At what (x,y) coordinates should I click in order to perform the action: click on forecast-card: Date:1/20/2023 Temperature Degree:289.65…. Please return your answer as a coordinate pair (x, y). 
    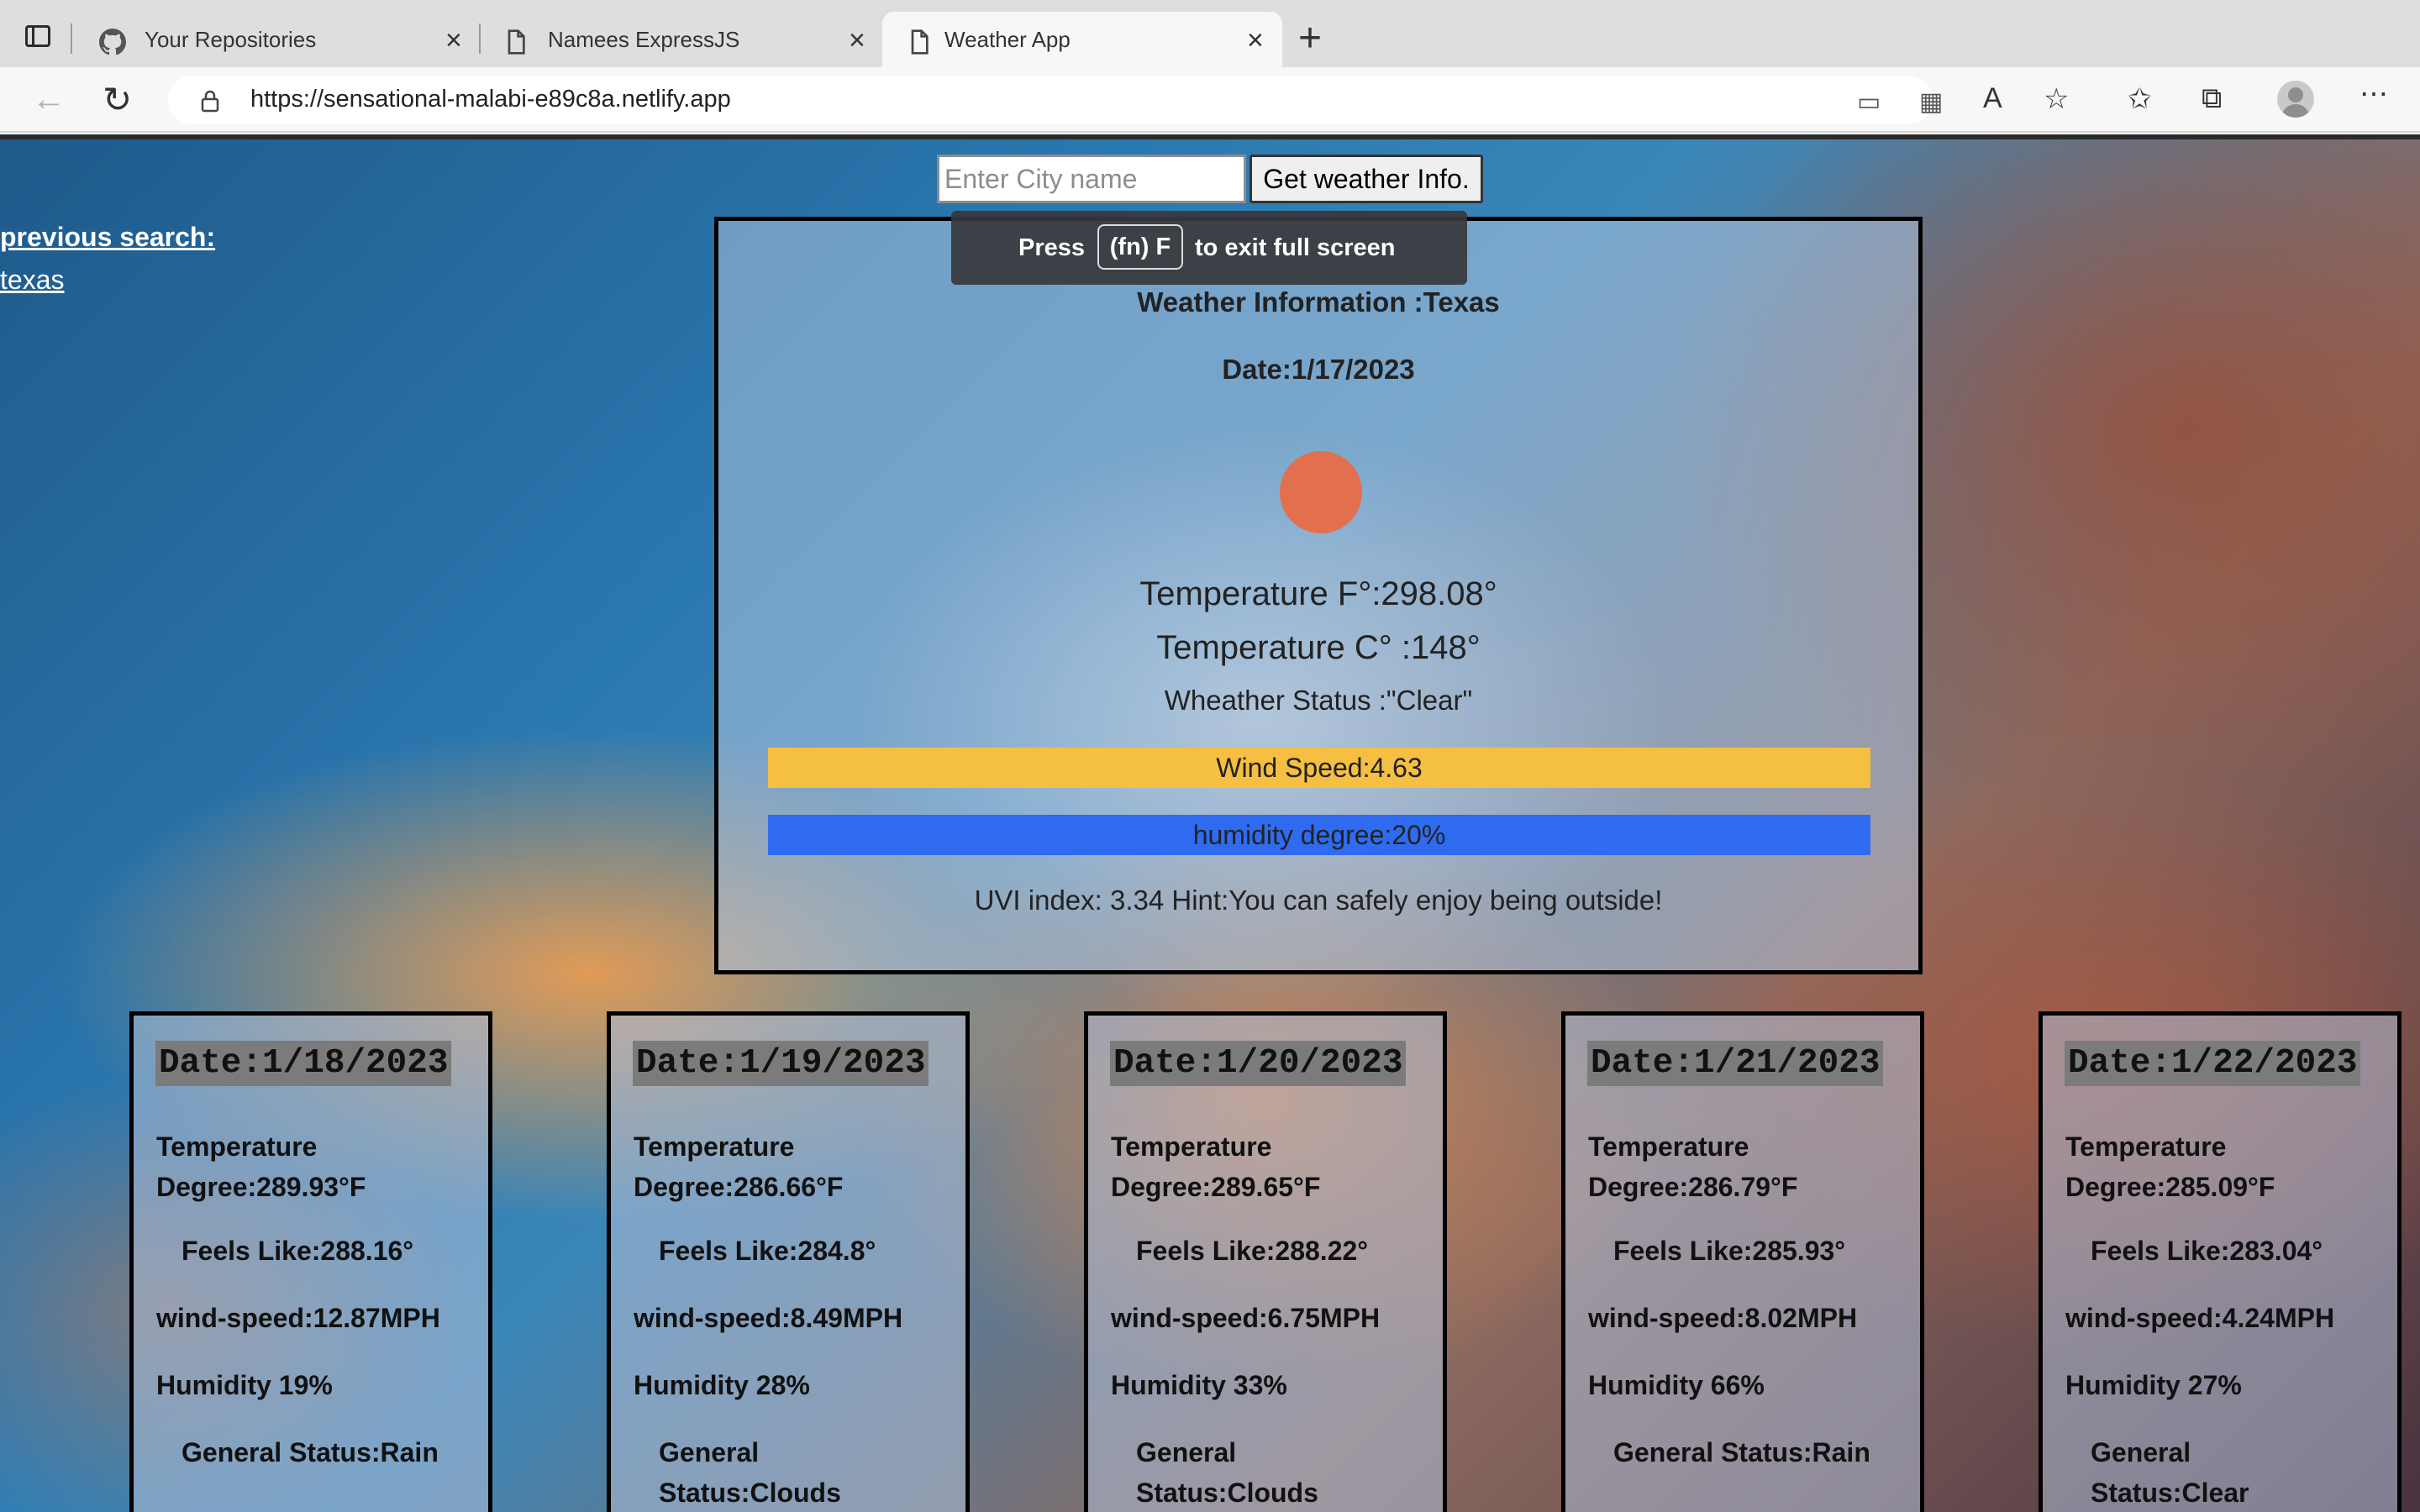
    Looking at the image, I should click on (1265, 1261).